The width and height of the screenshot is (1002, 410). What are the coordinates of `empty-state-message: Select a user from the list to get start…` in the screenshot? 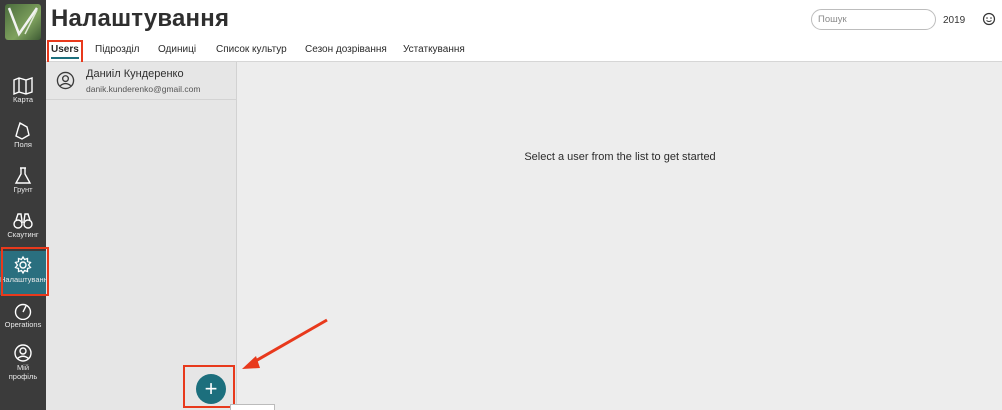 It's located at (620, 157).